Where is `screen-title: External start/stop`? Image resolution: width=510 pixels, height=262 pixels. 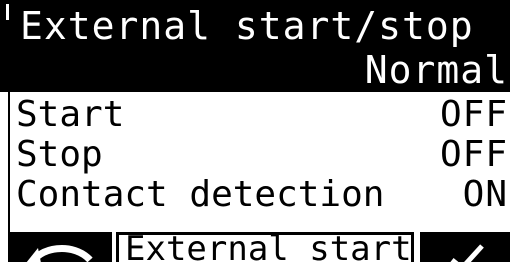 screen-title: External start/stop is located at coordinates (247, 26).